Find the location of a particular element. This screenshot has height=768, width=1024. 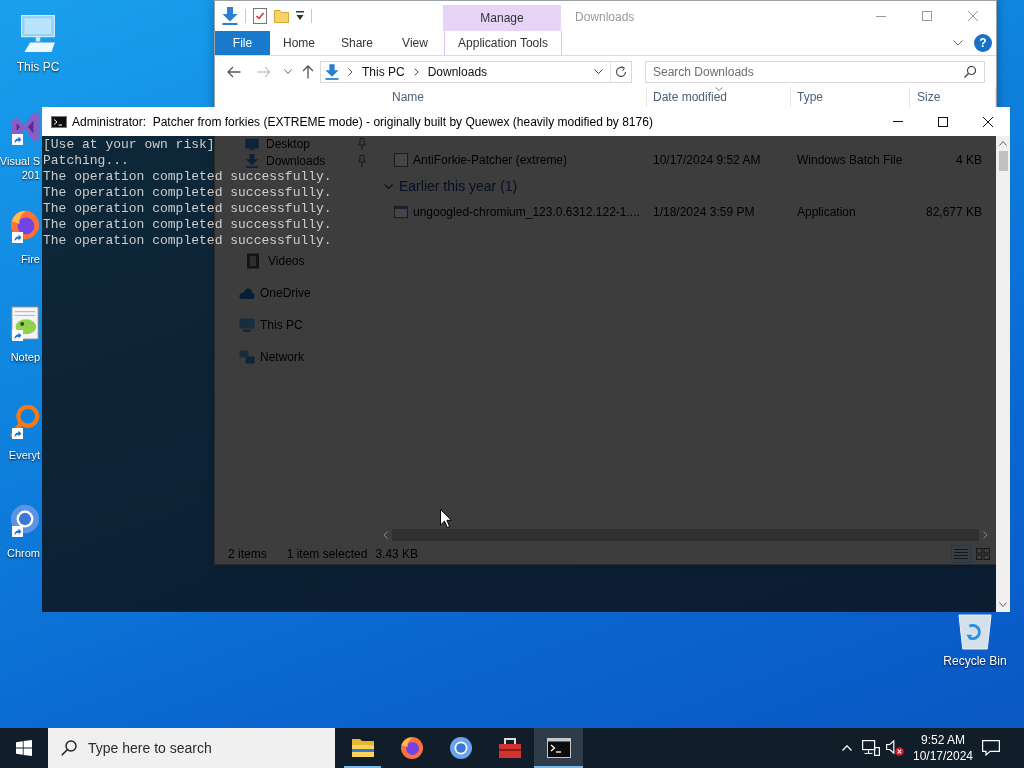

ribbon-tab: Home is located at coordinates (299, 43).